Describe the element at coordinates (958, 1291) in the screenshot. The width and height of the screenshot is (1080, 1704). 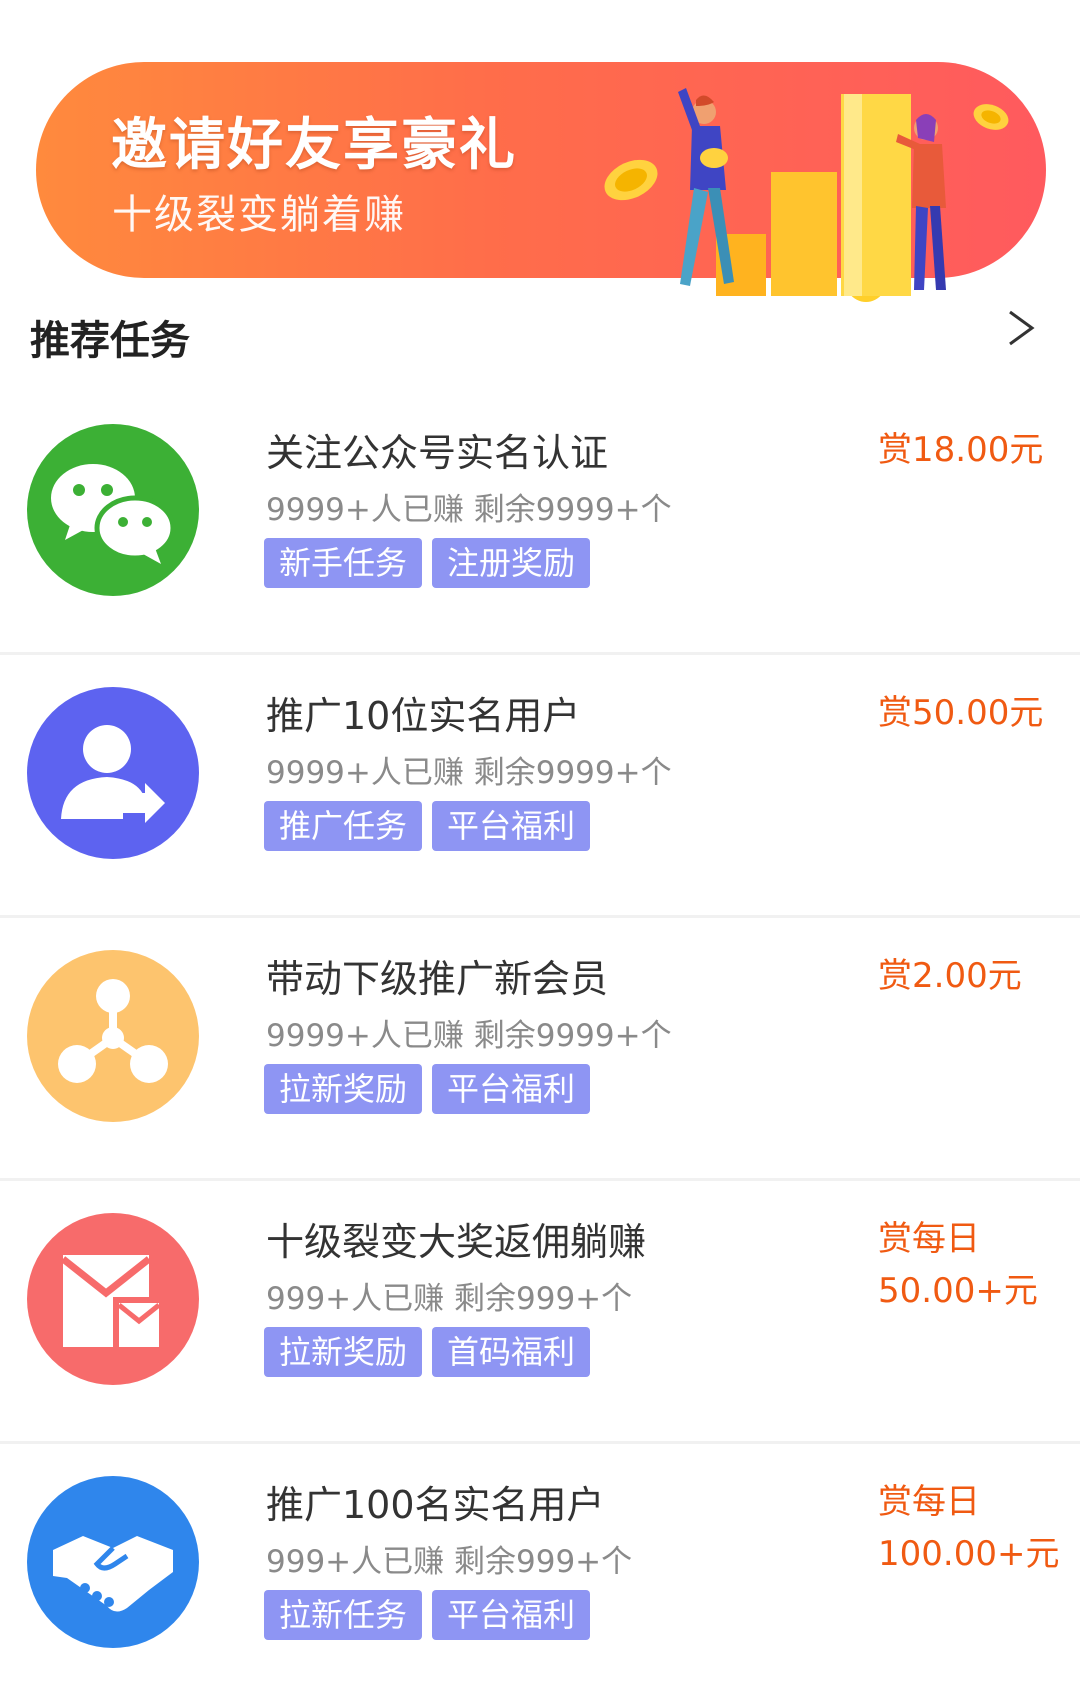
I see `task-reward-line2: 50.00+元` at that location.